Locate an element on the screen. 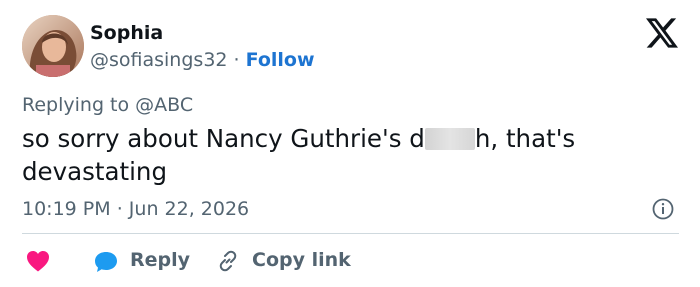  copy-link-button: Copy link is located at coordinates (301, 260).